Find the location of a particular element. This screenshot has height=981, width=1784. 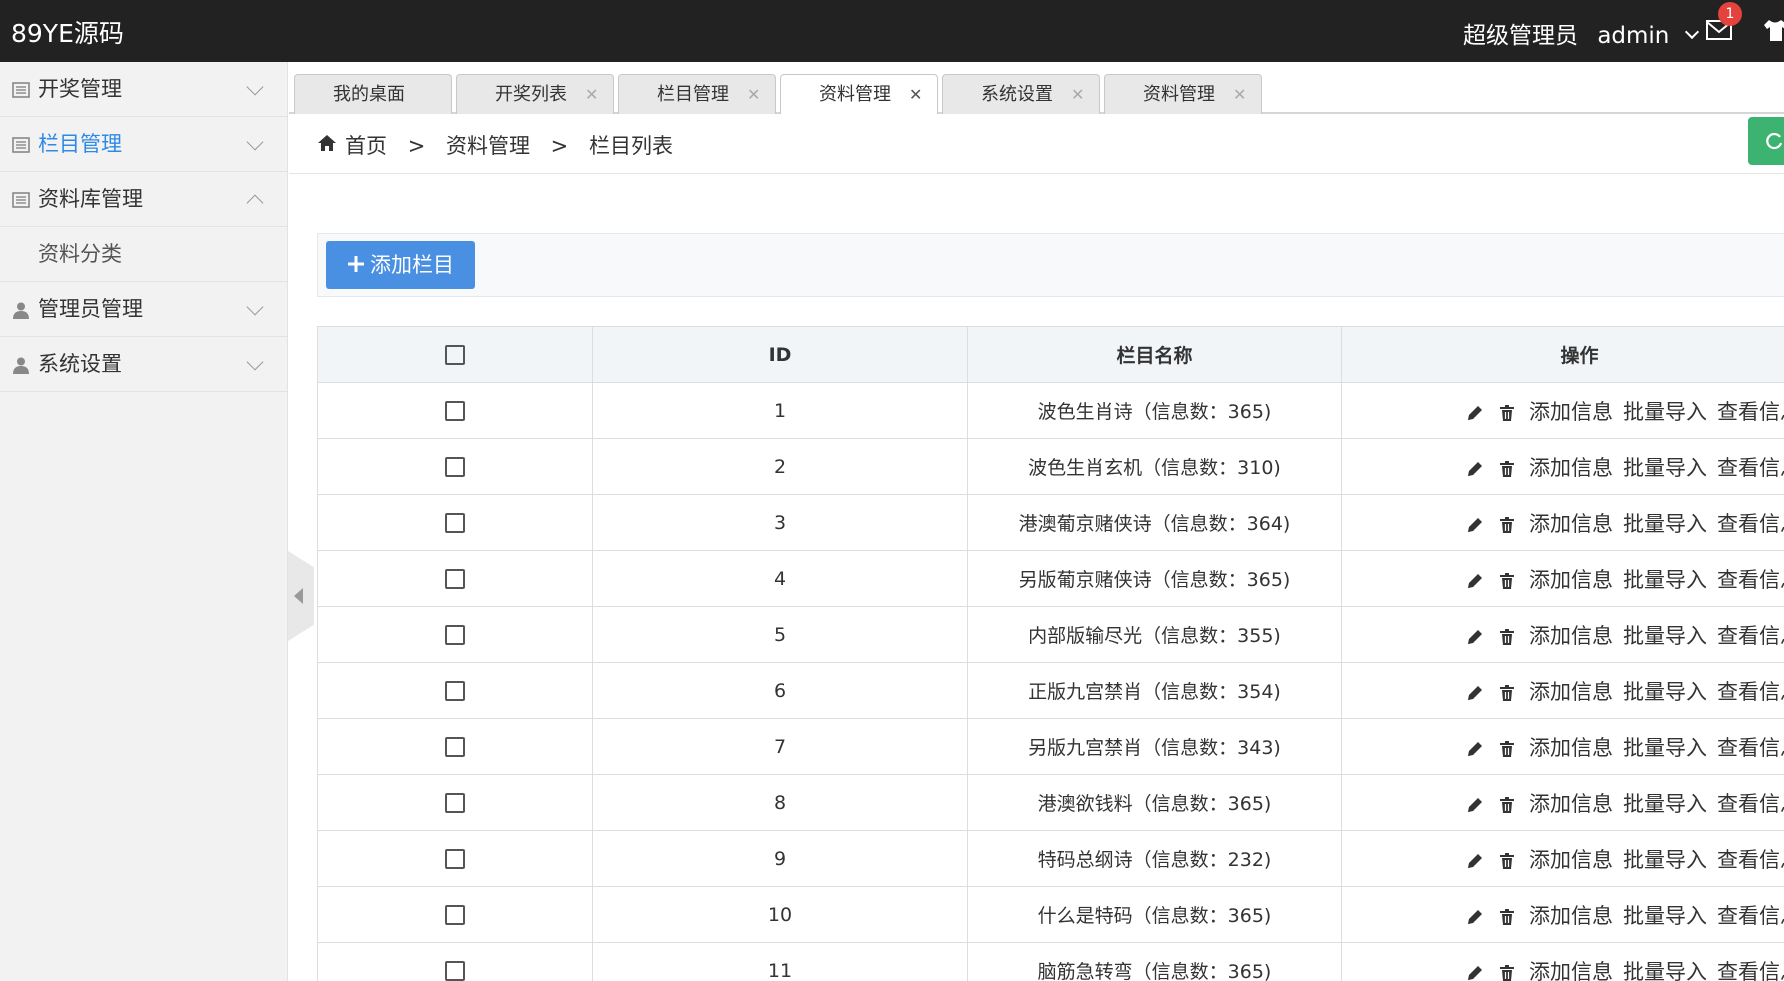

header-name: 栏目名称 is located at coordinates (1154, 354).